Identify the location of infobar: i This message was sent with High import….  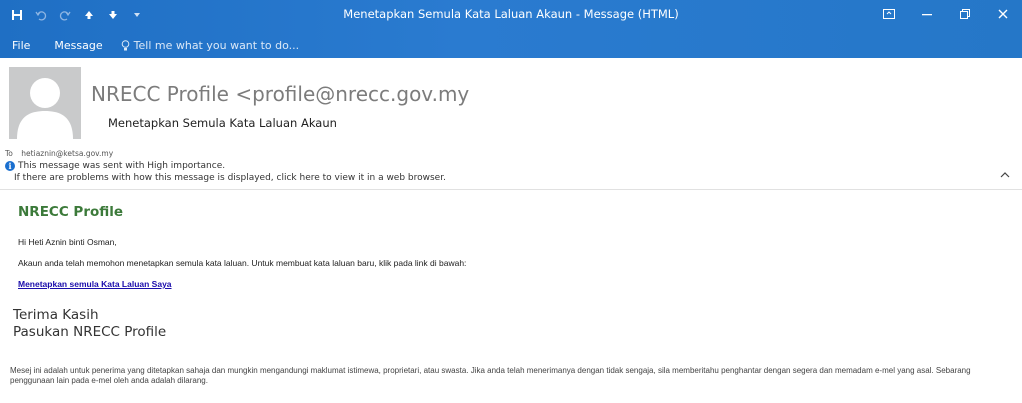
(225, 168).